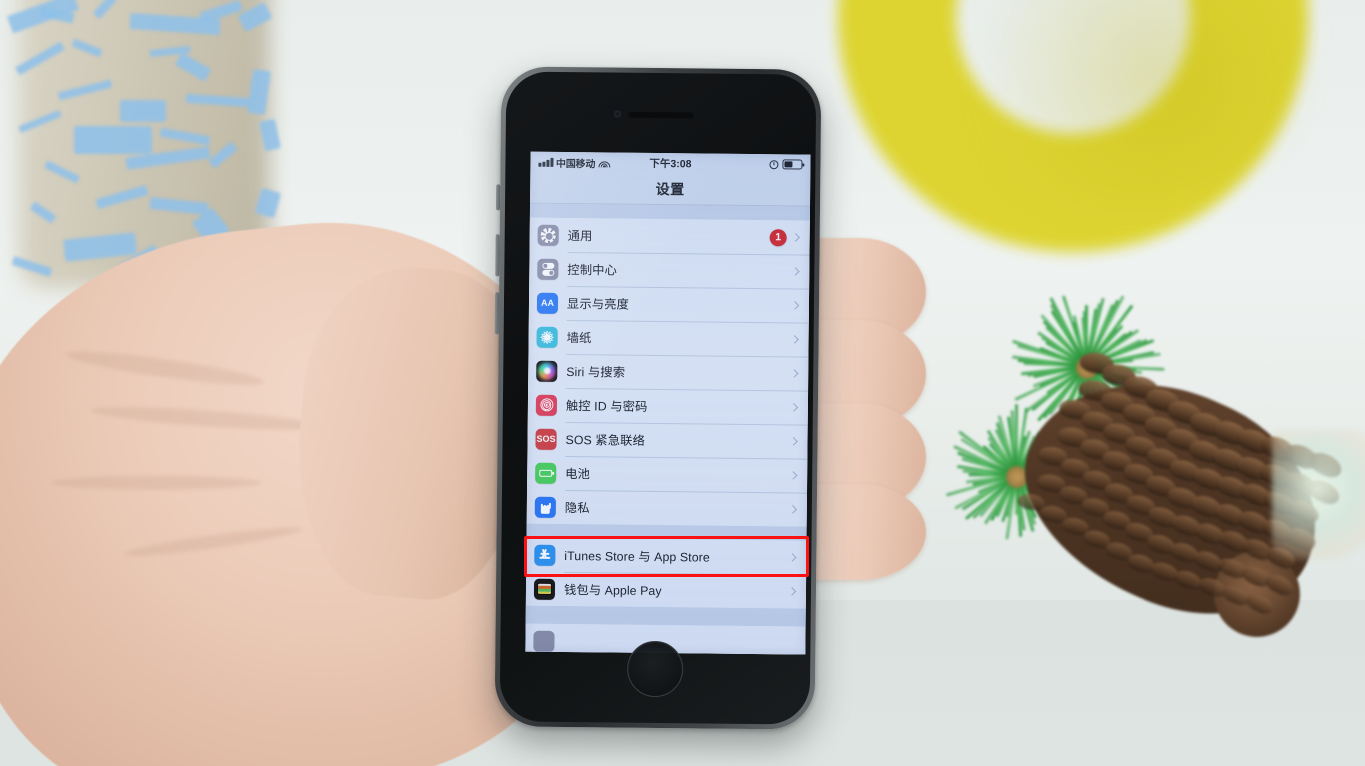  Describe the element at coordinates (667, 508) in the screenshot. I see `settings-row: 隐私` at that location.